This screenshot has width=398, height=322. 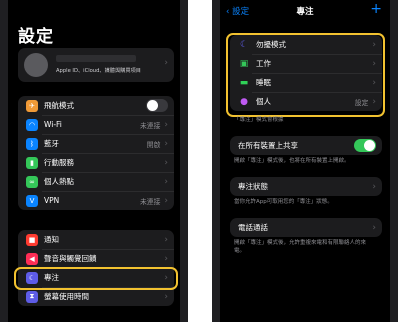 I want to click on profile-name, so click(x=96, y=58).